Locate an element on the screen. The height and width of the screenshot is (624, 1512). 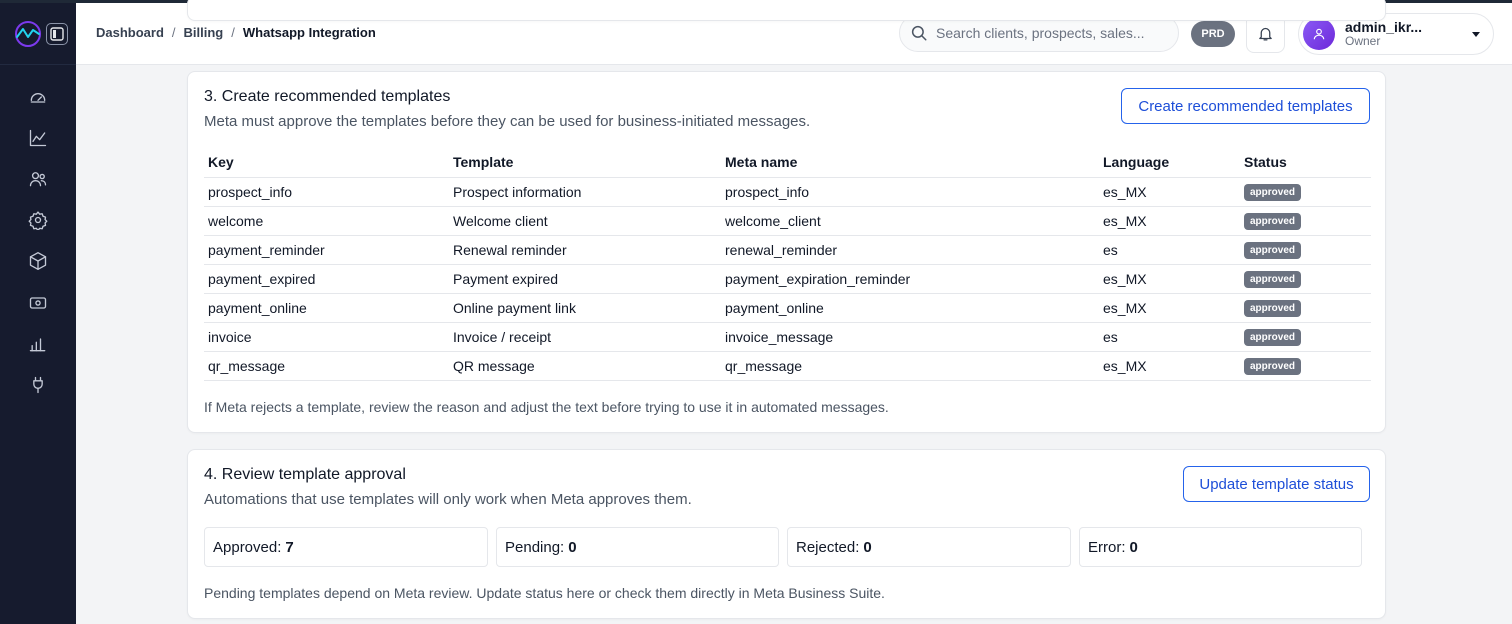
column-header-key: Key is located at coordinates (326, 163).